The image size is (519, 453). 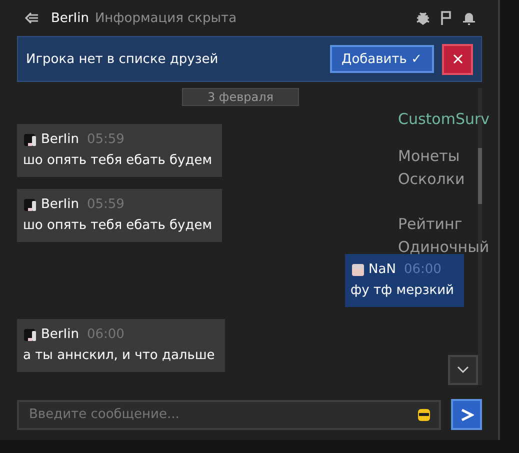 What do you see at coordinates (165, 18) in the screenshot?
I see `contact-status: Информация скрыта` at bounding box center [165, 18].